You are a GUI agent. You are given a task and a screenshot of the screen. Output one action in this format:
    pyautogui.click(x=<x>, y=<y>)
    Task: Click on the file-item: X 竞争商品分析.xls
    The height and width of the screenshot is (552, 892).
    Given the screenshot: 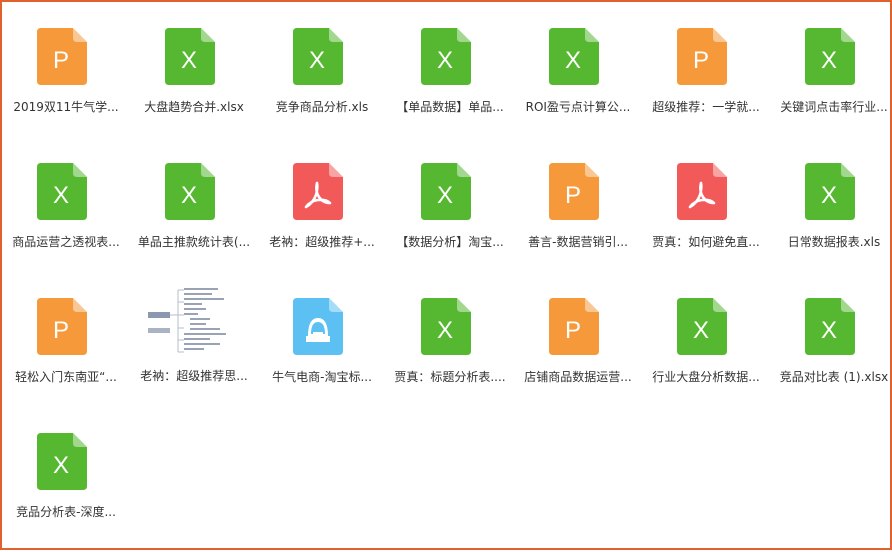 What is the action you would take?
    pyautogui.click(x=322, y=69)
    